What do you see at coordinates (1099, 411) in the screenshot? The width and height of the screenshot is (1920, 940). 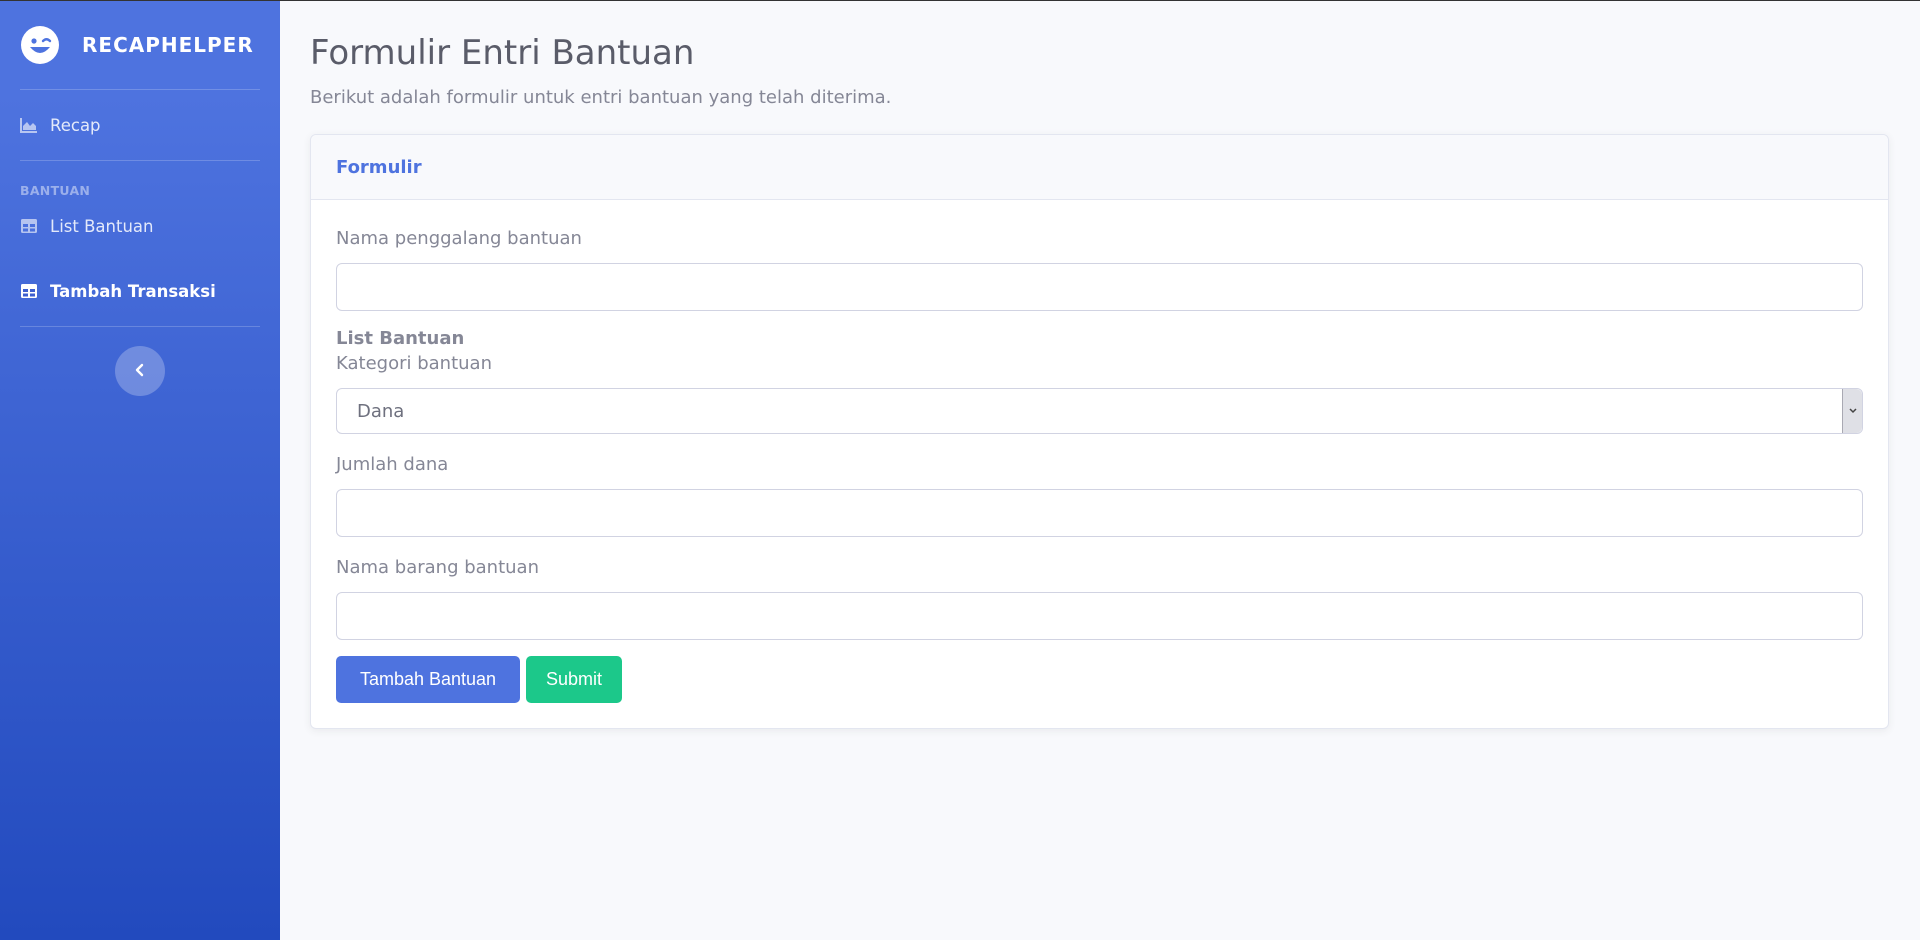 I see `kategori-select: Dana` at bounding box center [1099, 411].